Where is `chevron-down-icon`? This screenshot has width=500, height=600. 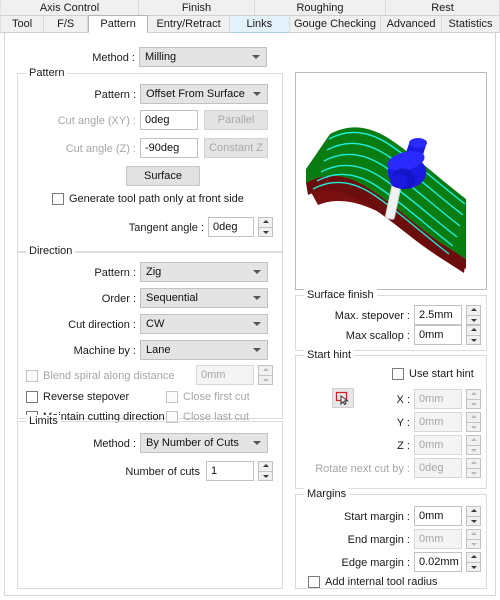 chevron-down-icon is located at coordinates (257, 298).